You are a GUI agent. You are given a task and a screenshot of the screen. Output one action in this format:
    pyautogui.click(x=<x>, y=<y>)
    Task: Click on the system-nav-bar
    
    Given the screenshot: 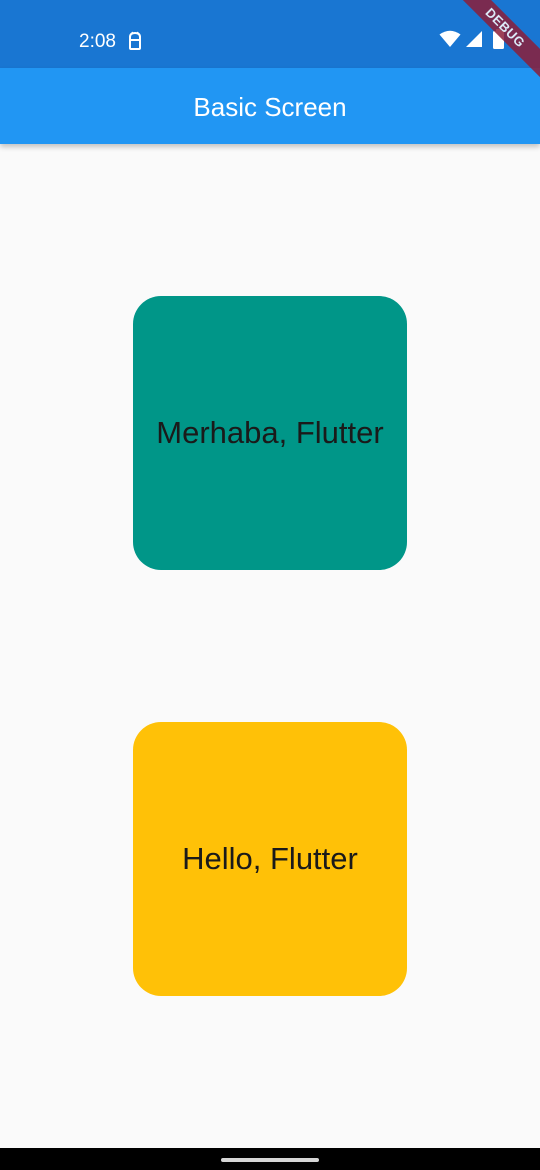 What is the action you would take?
    pyautogui.click(x=270, y=1159)
    